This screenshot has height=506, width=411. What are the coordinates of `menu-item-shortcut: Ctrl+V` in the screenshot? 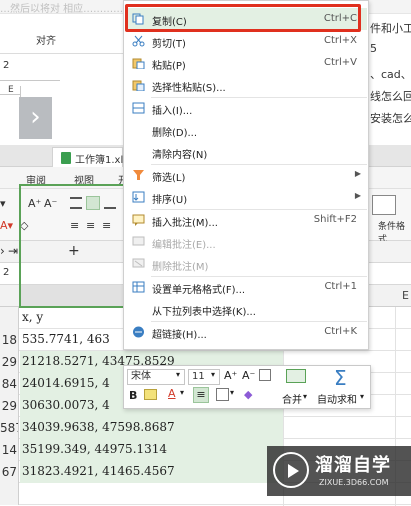 It's located at (340, 62).